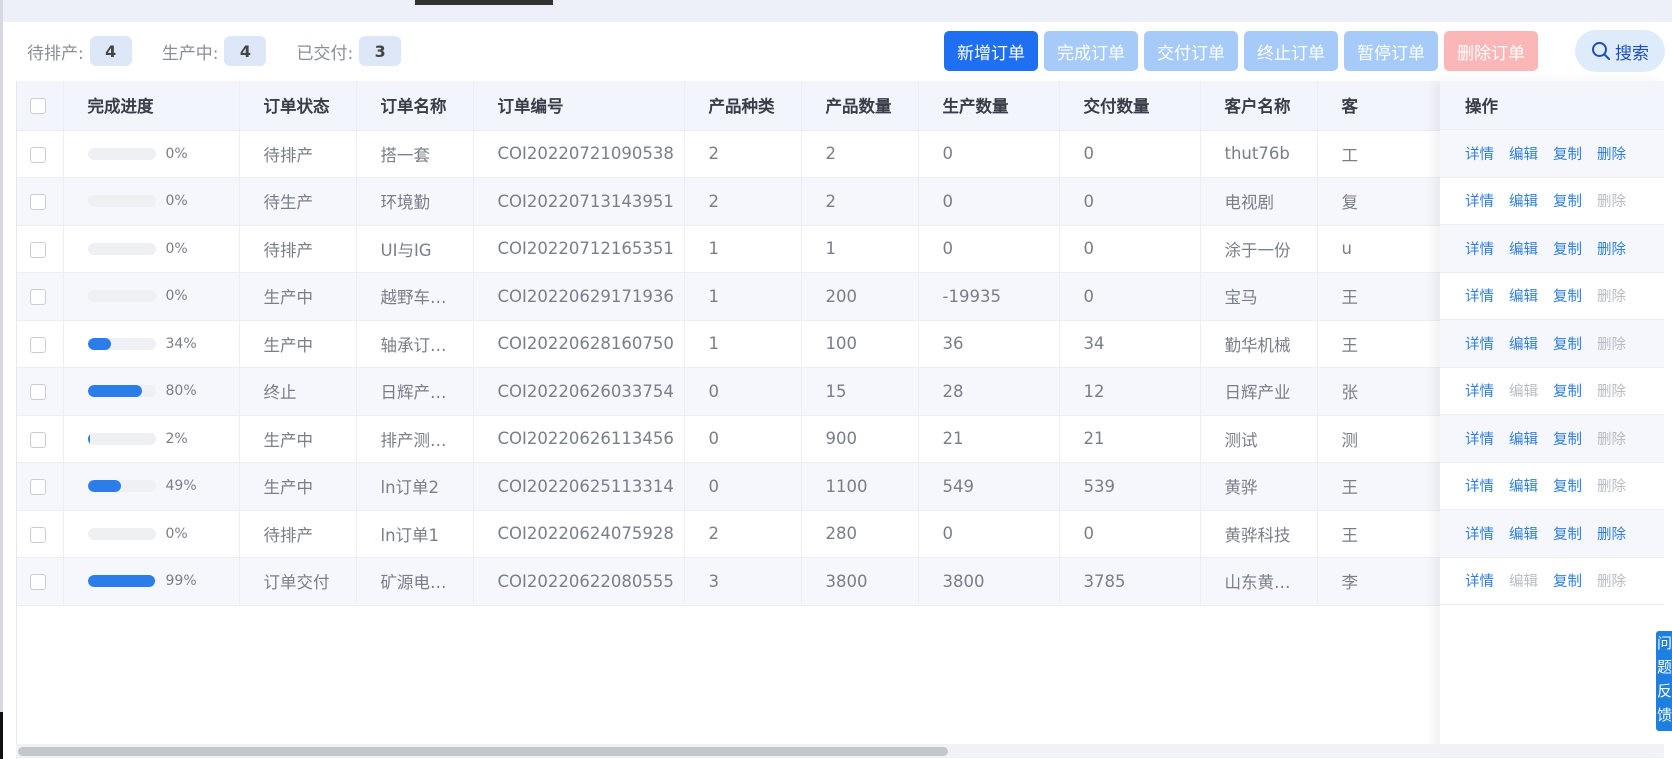 Image resolution: width=1672 pixels, height=759 pixels. I want to click on col-qty: 产品数量, so click(860, 106).